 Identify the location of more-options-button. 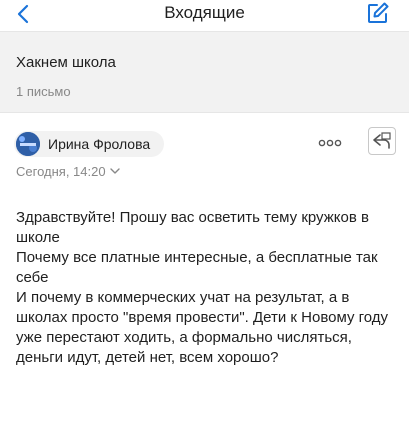
(330, 143).